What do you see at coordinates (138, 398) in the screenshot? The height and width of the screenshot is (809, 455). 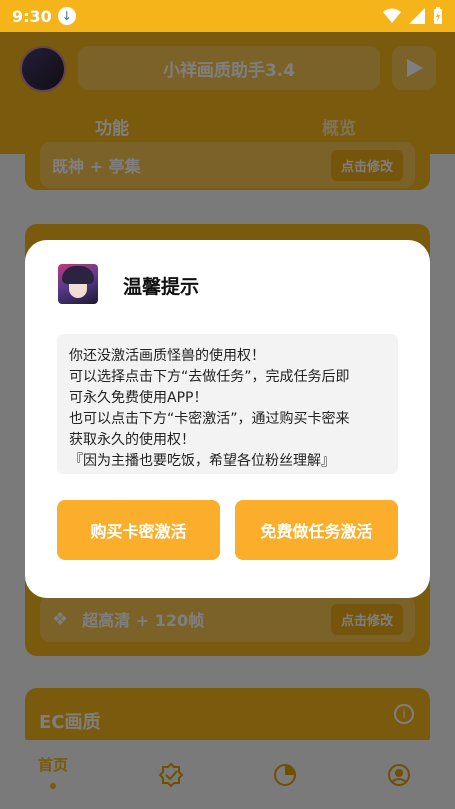 I see `message-line: 可永久免费使用APP！` at bounding box center [138, 398].